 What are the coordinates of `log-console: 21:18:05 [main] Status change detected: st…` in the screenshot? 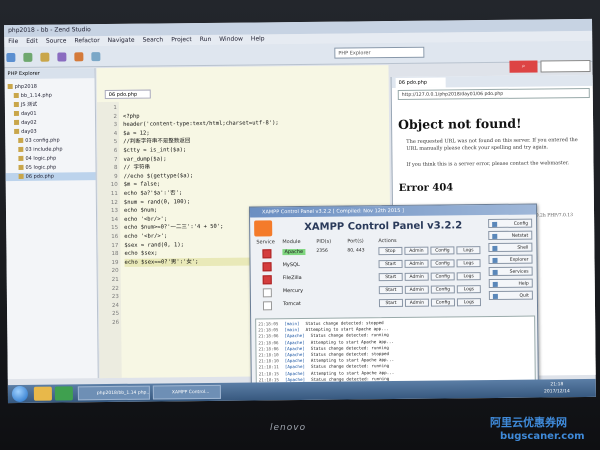 It's located at (395, 351).